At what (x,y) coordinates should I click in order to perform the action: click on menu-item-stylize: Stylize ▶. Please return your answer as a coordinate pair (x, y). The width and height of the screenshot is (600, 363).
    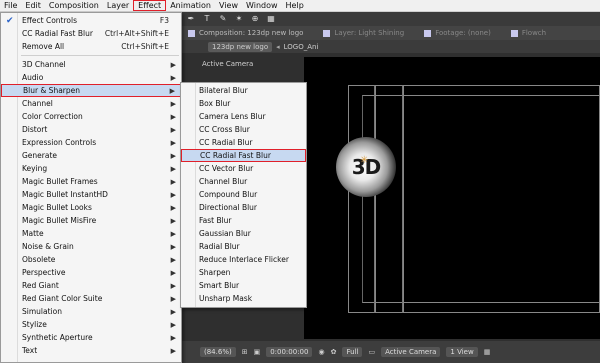
    Looking at the image, I should click on (91, 324).